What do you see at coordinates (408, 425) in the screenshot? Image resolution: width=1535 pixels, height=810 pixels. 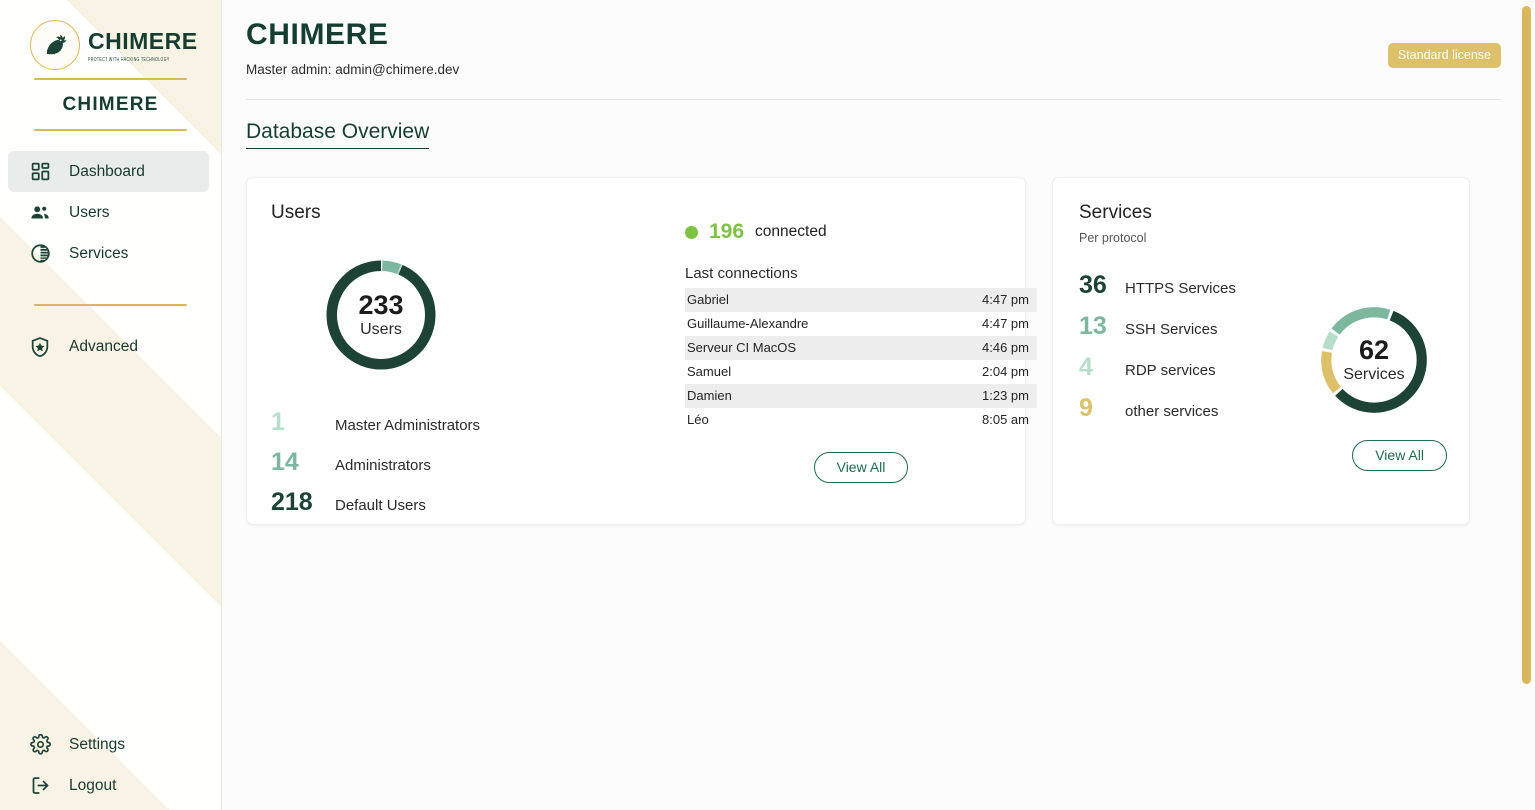 I see `legend-label: Master Administrators` at bounding box center [408, 425].